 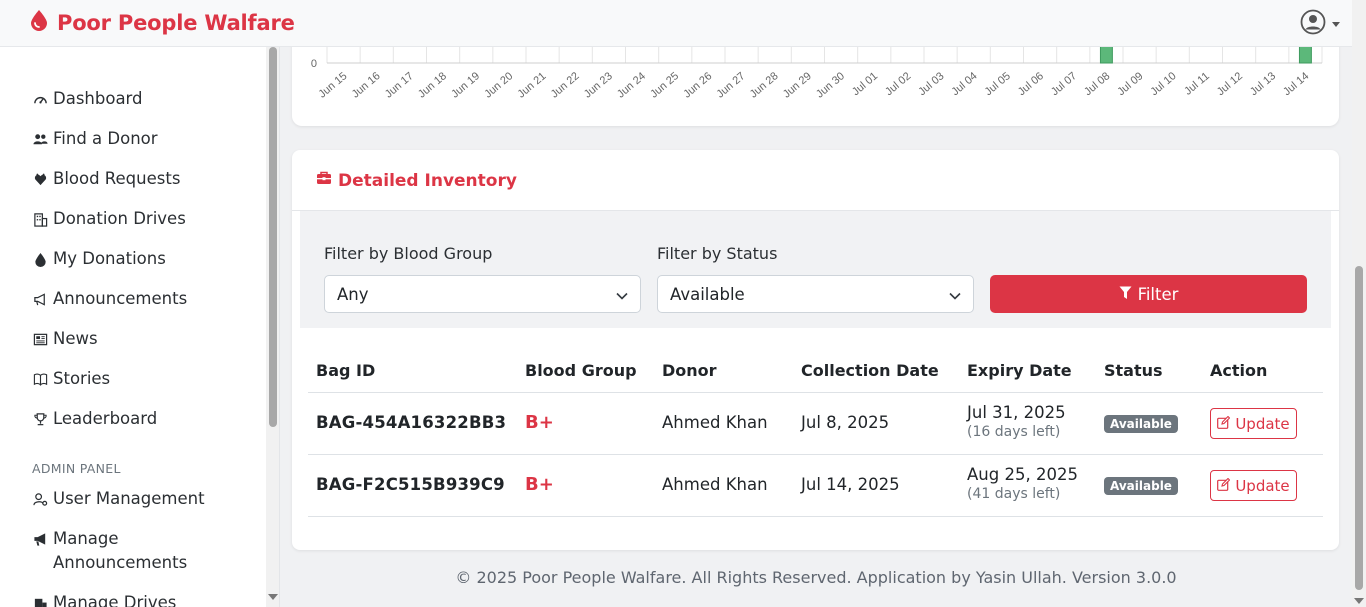 What do you see at coordinates (104, 599) in the screenshot?
I see `sidebar-item-manage-drives: Manage Drives` at bounding box center [104, 599].